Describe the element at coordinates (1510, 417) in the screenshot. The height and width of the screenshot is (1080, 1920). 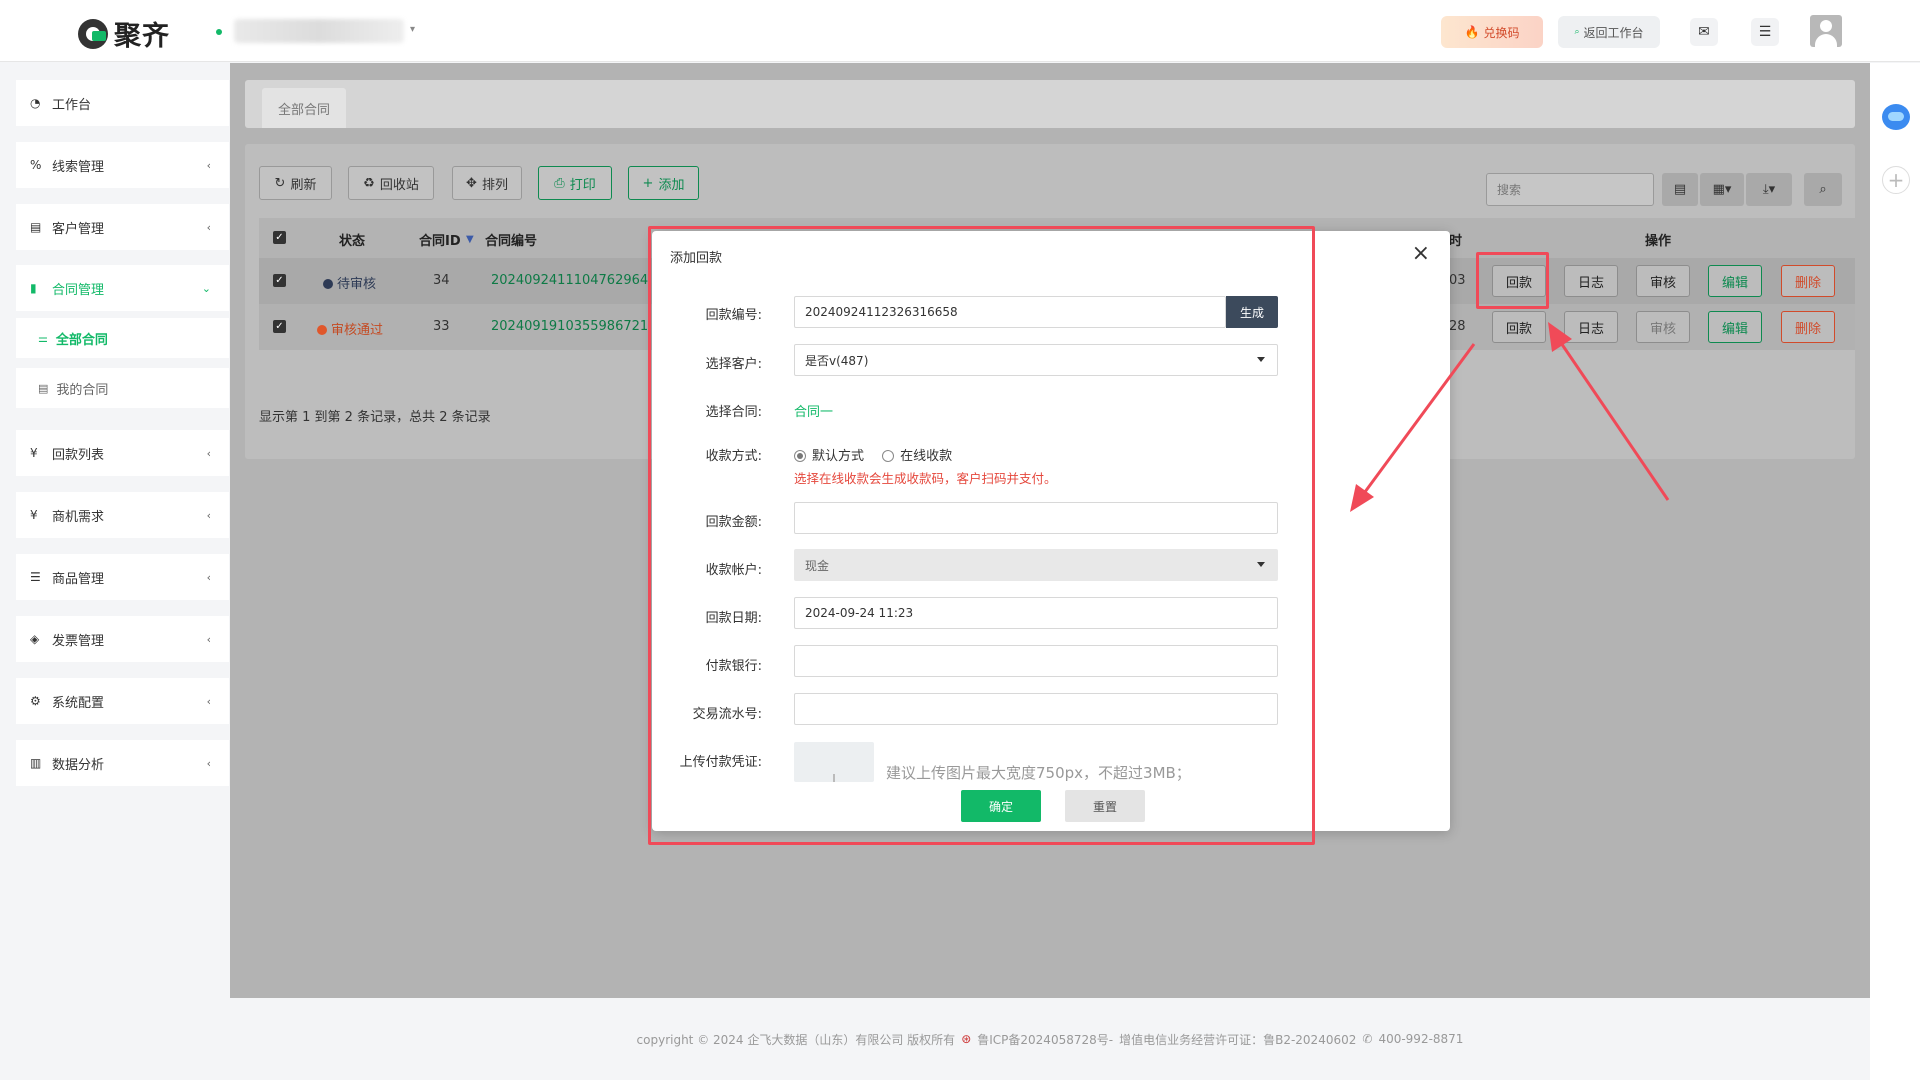
I see `annotation-arrows` at that location.